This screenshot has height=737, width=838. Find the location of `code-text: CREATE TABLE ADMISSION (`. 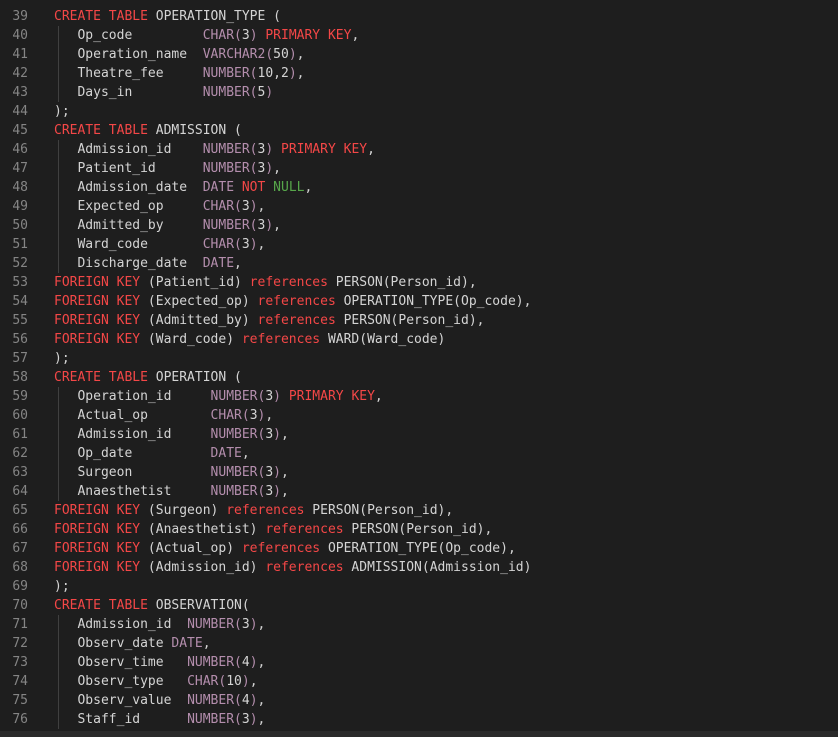

code-text: CREATE TABLE ADMISSION ( is located at coordinates (148, 130).